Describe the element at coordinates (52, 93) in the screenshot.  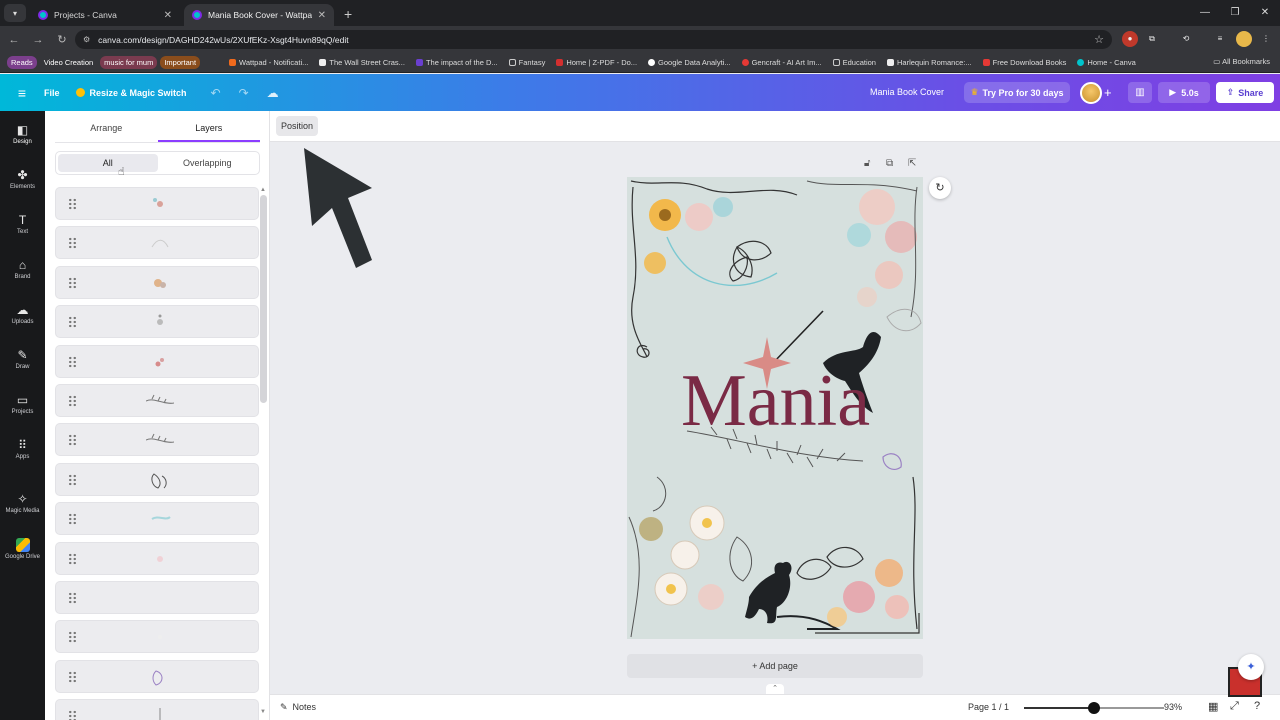
I see `file-menu-button: File` at that location.